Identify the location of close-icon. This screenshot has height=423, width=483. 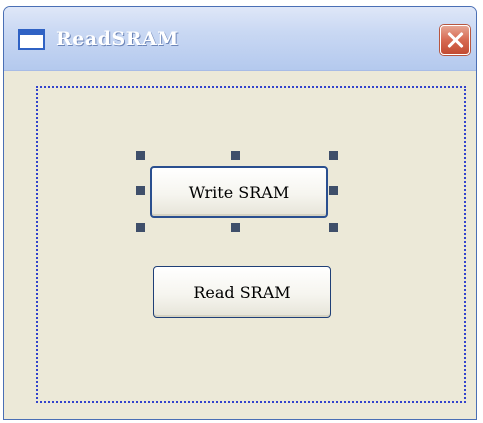
(455, 40).